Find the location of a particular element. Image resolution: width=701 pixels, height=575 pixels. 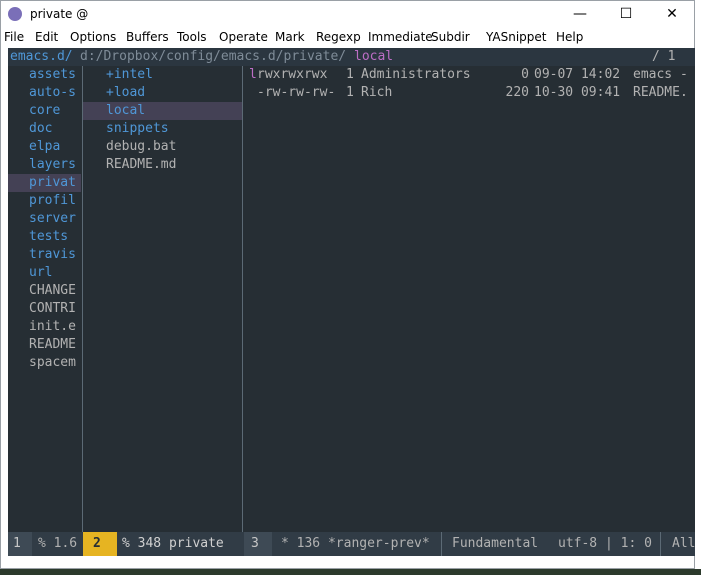

menu-mark: Mark is located at coordinates (290, 37).